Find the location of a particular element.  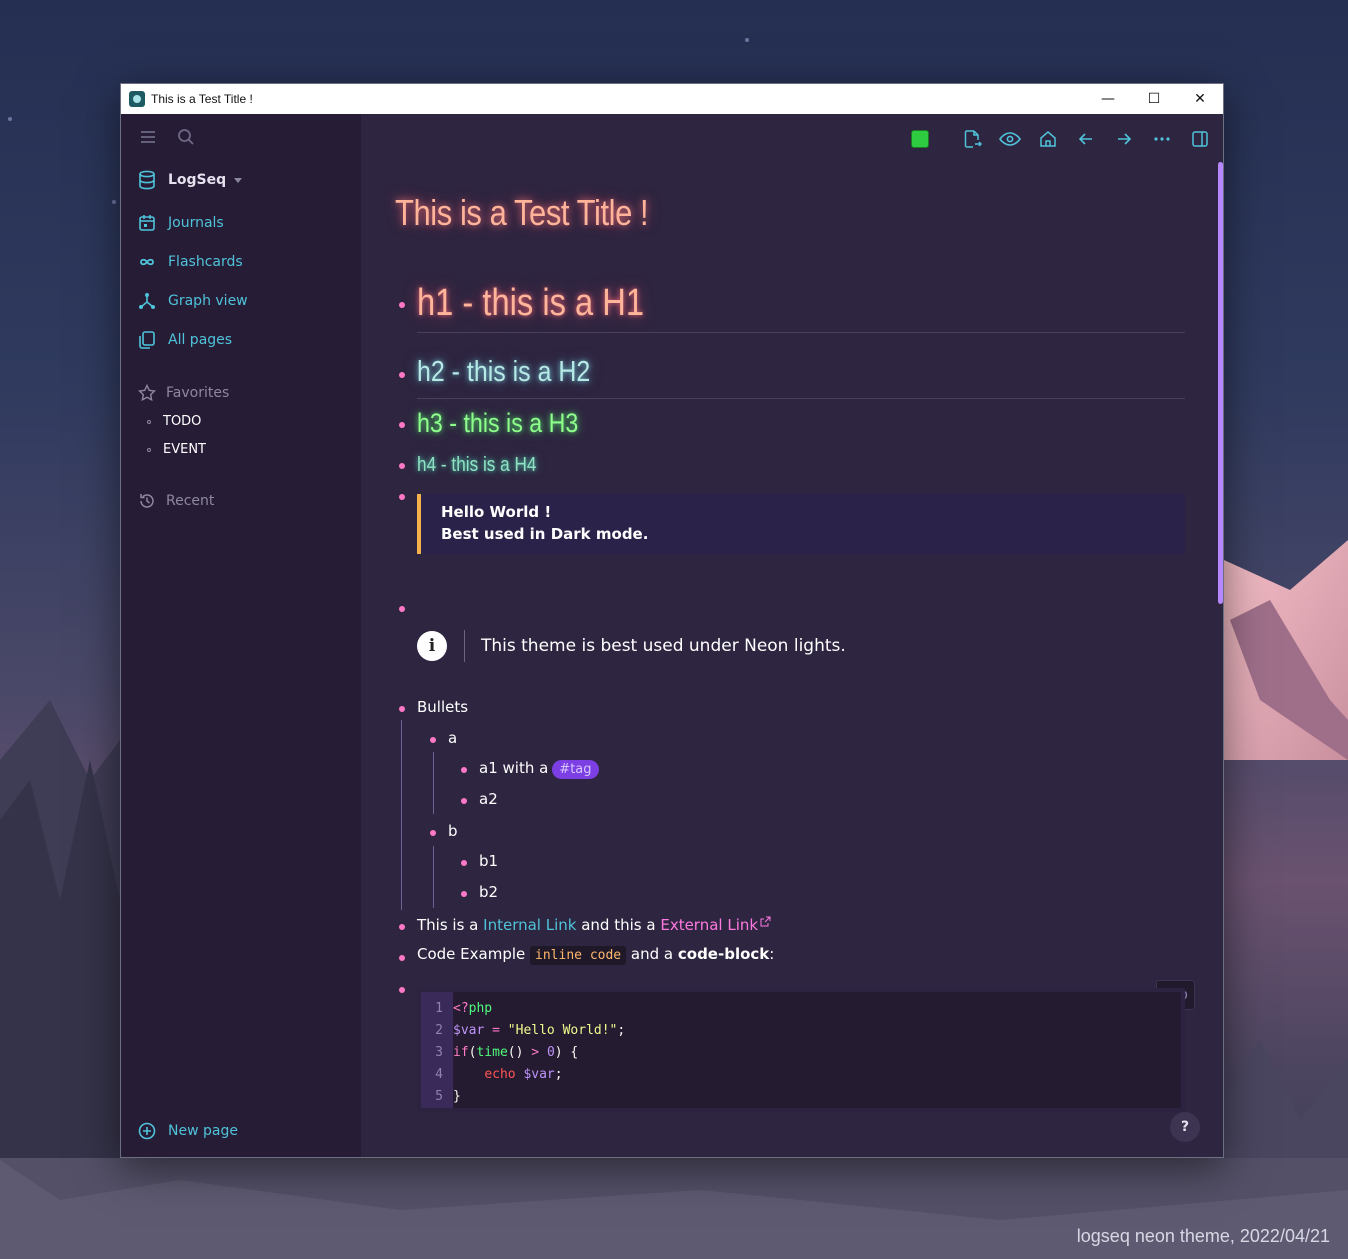

external-link: External Link is located at coordinates (709, 925).